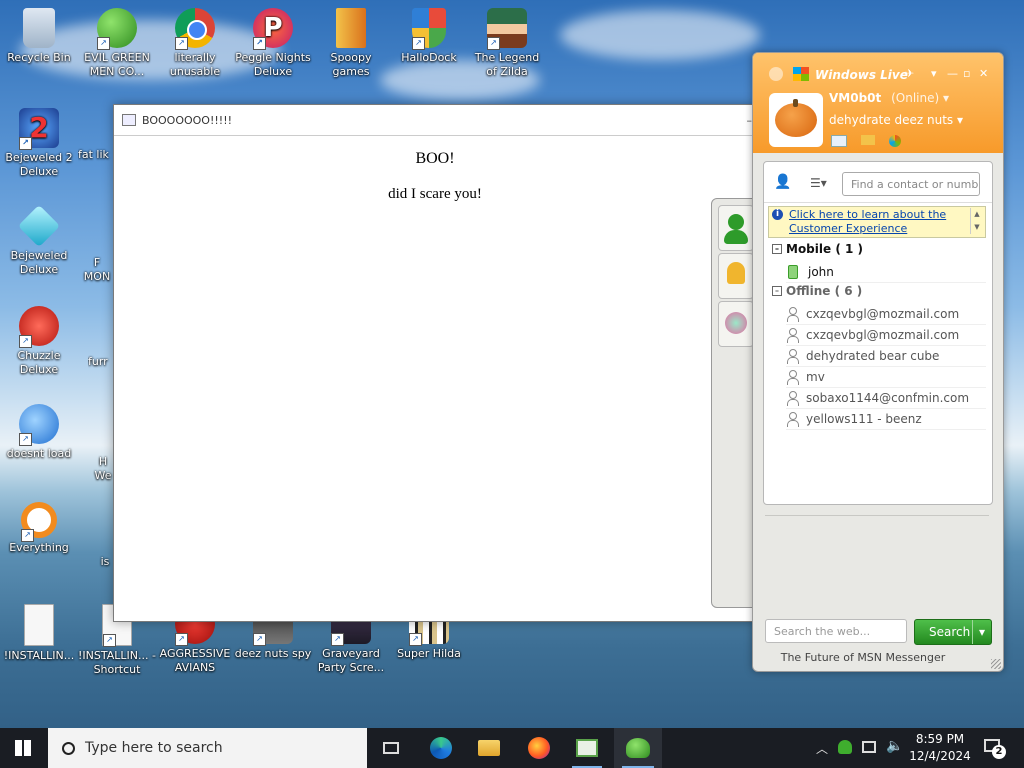  Describe the element at coordinates (886, 377) in the screenshot. I see `contact-item: mv` at that location.